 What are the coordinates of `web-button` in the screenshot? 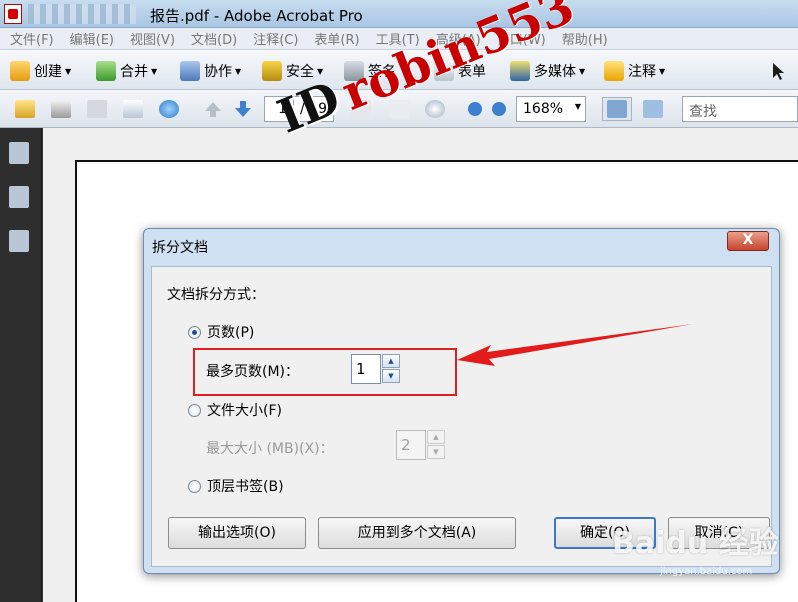 It's located at (169, 109).